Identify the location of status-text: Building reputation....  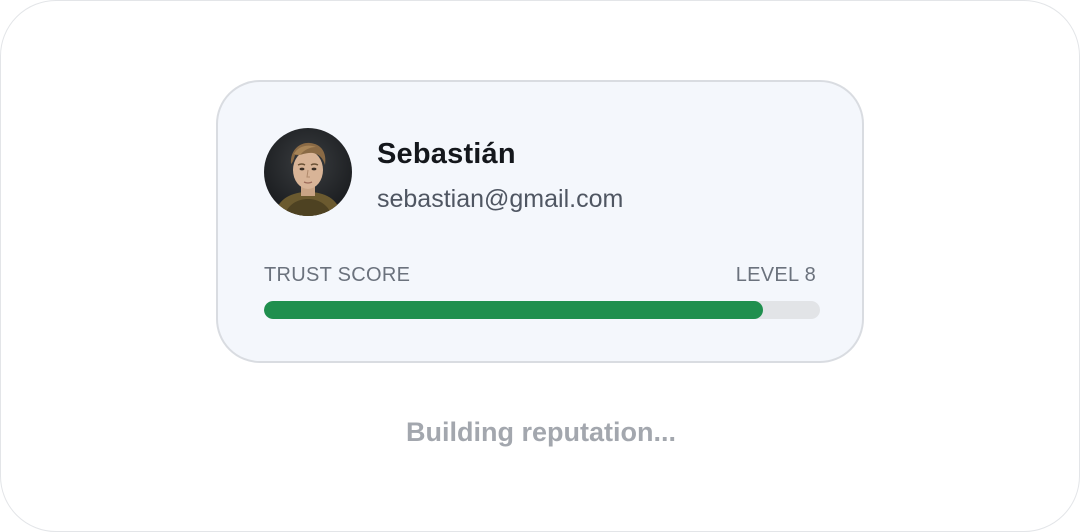
(541, 432).